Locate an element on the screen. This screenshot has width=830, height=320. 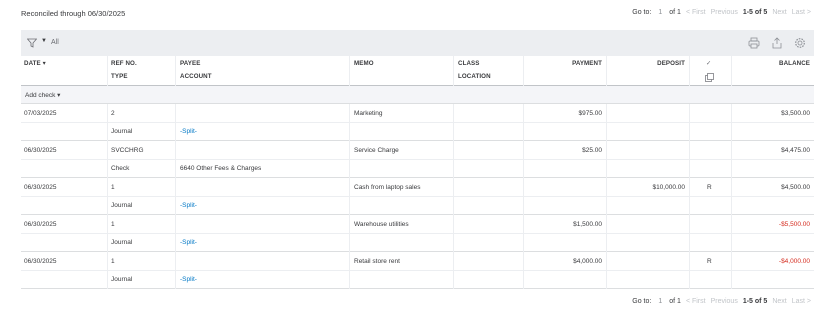
reconciled-through-text: Reconciled through 06/30/2025 is located at coordinates (73, 13).